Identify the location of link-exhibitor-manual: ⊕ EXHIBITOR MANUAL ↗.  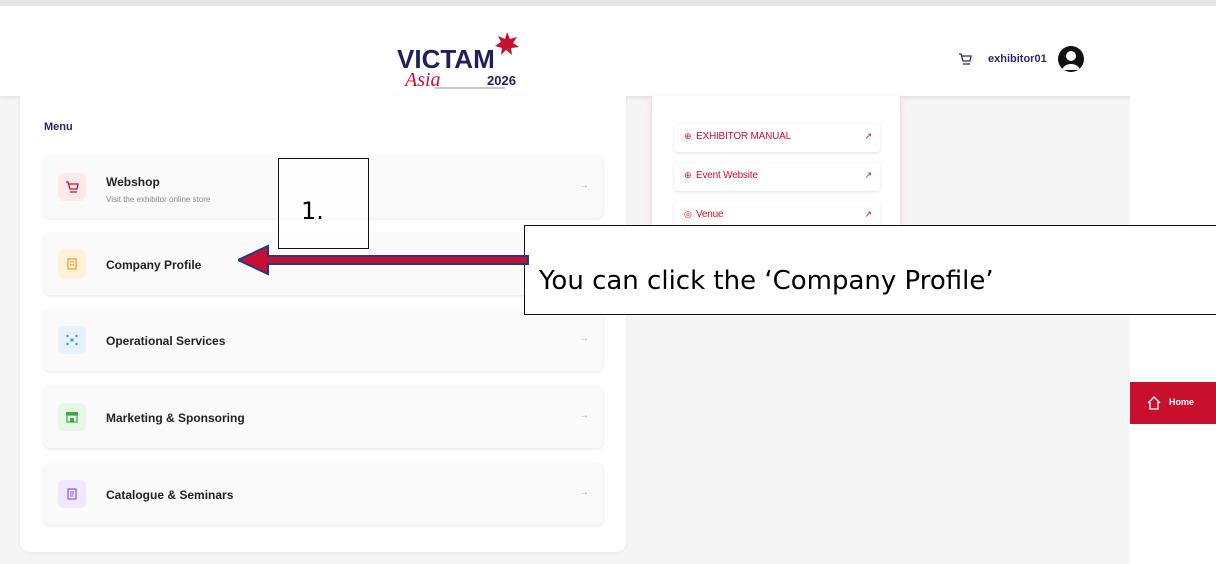
(777, 138).